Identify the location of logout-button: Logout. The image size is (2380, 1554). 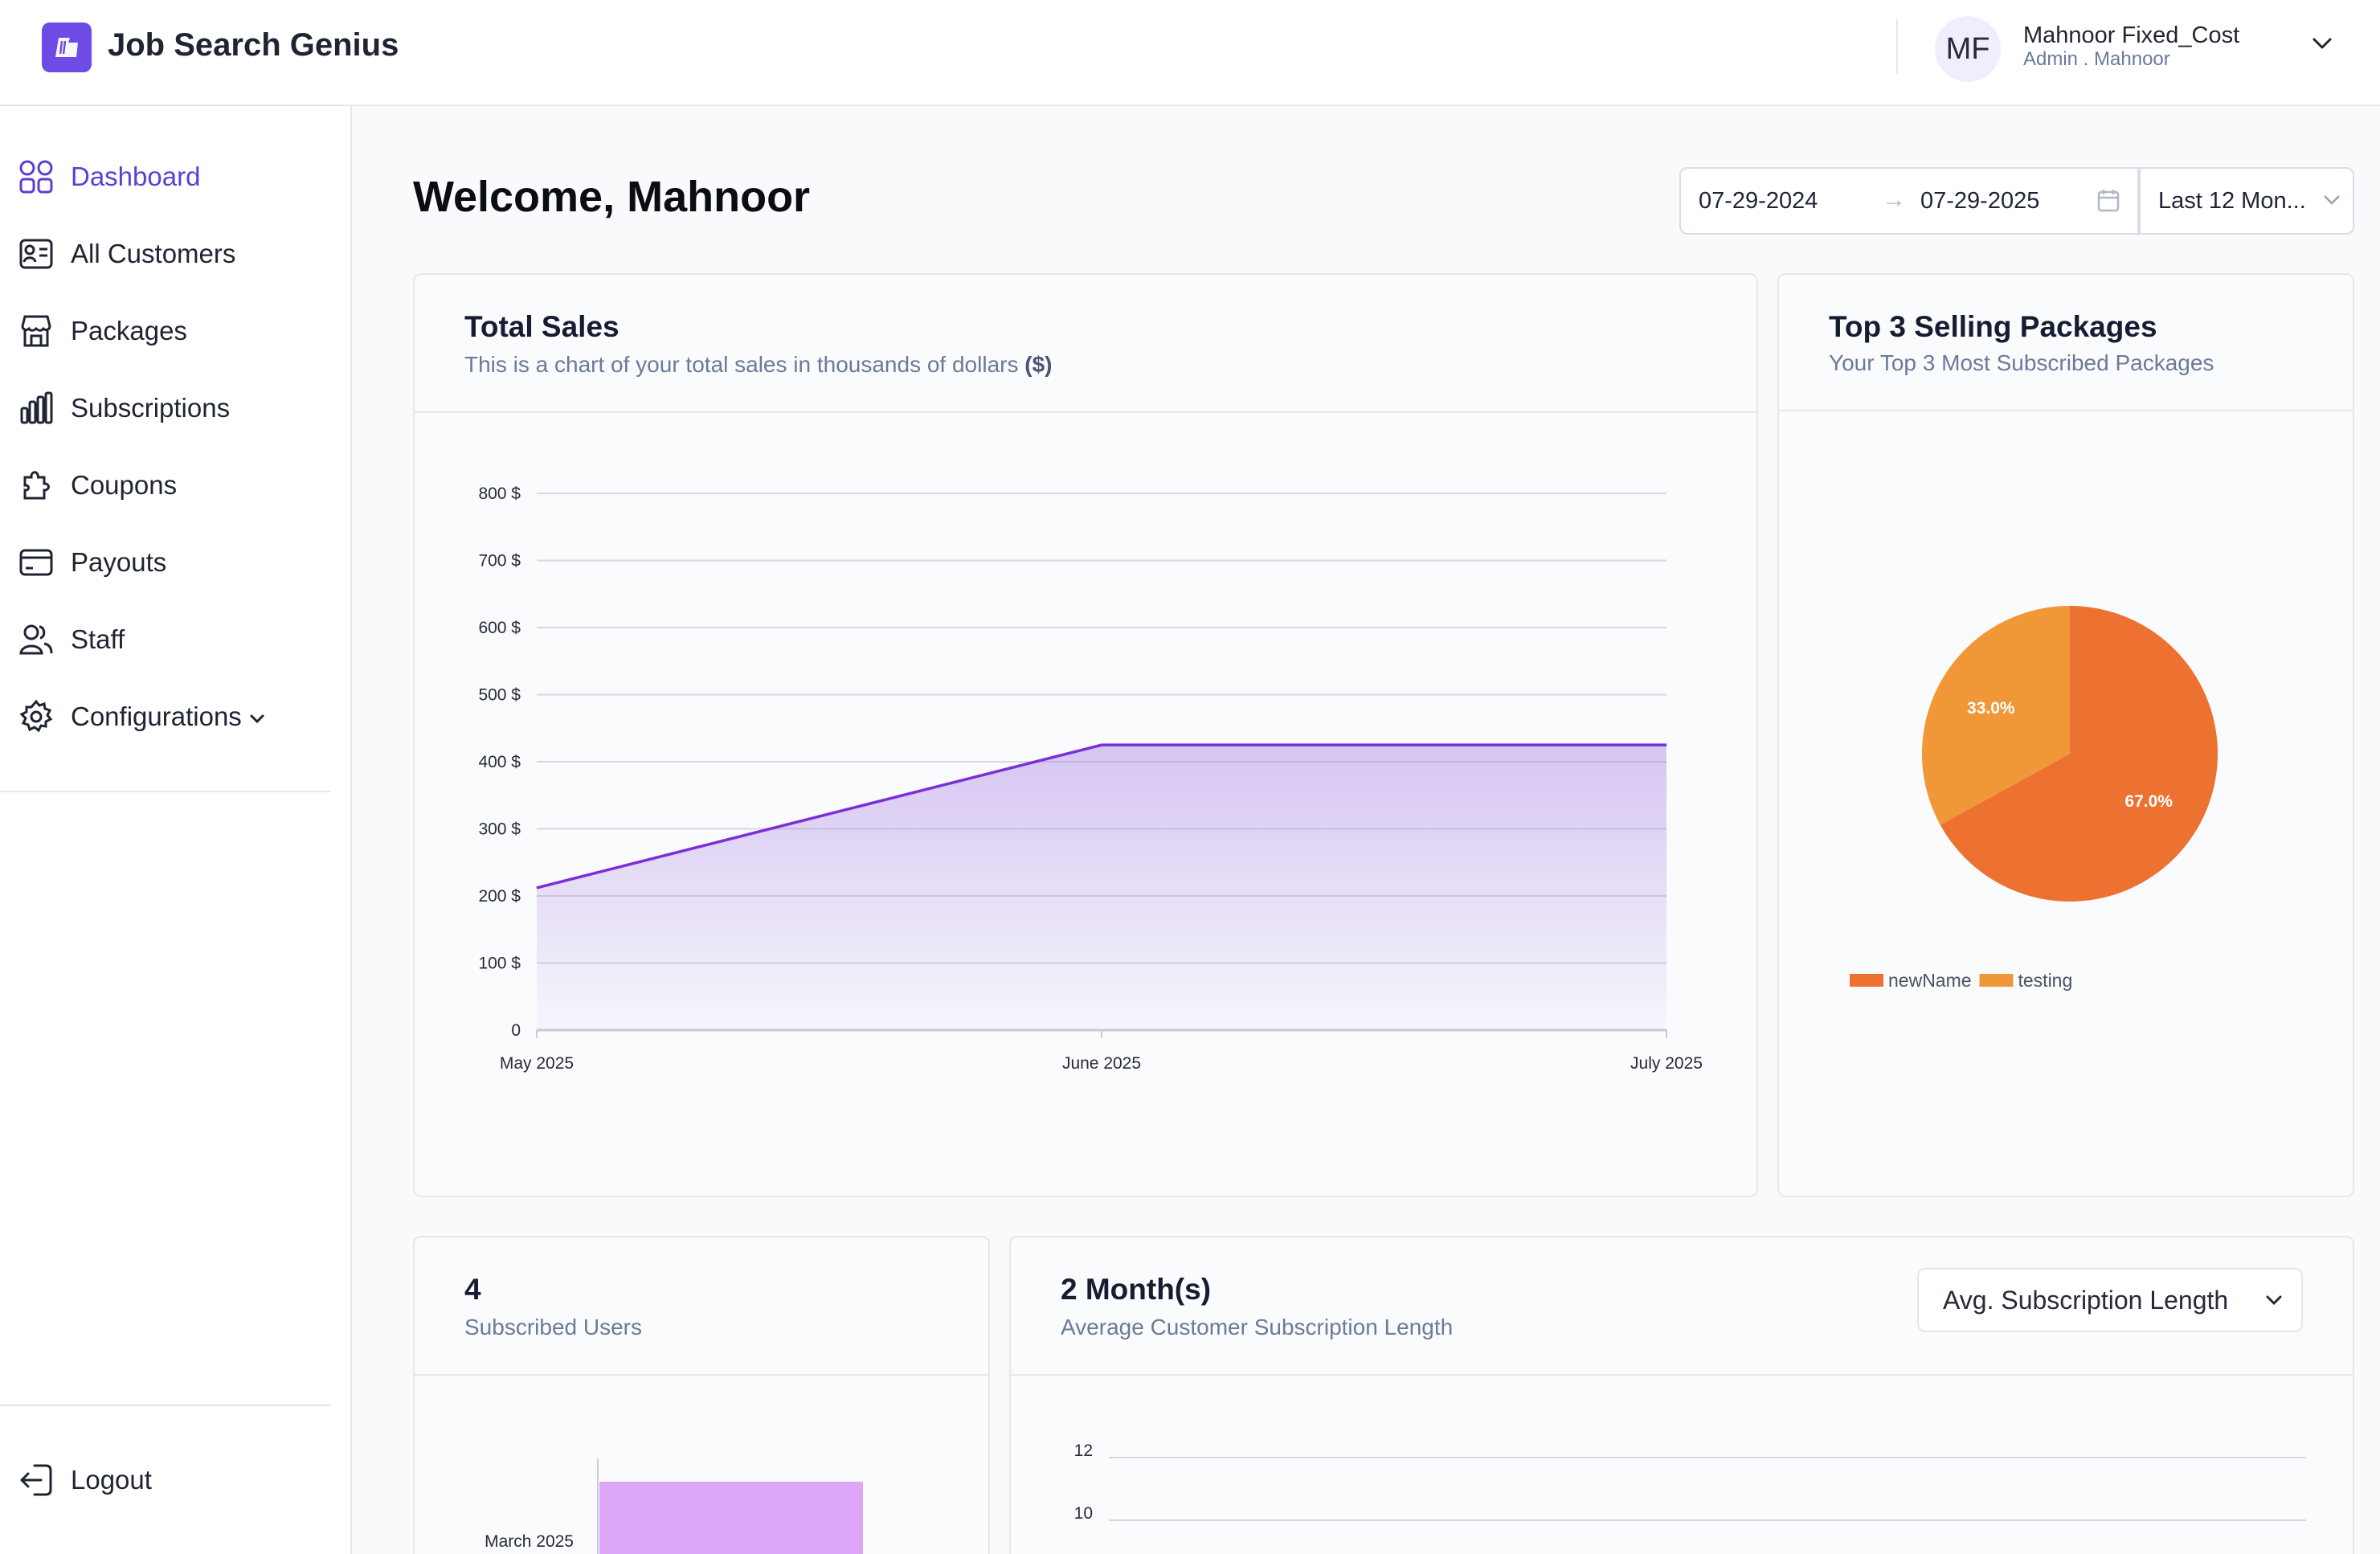
(85, 1480).